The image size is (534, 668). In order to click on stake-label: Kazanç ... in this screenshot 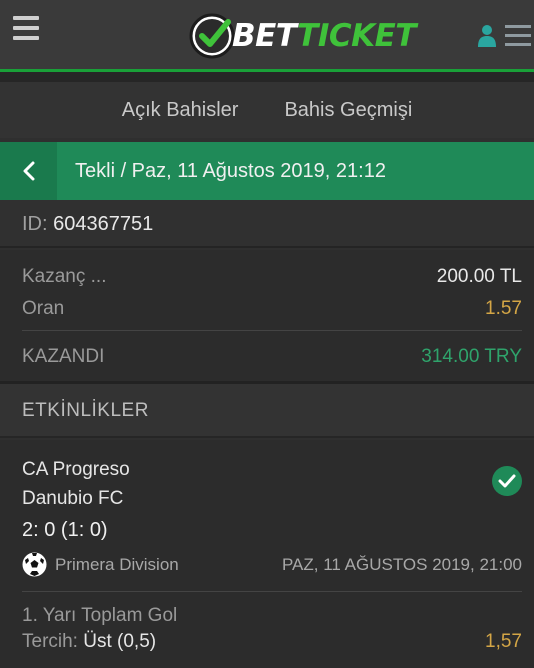, I will do `click(64, 276)`.